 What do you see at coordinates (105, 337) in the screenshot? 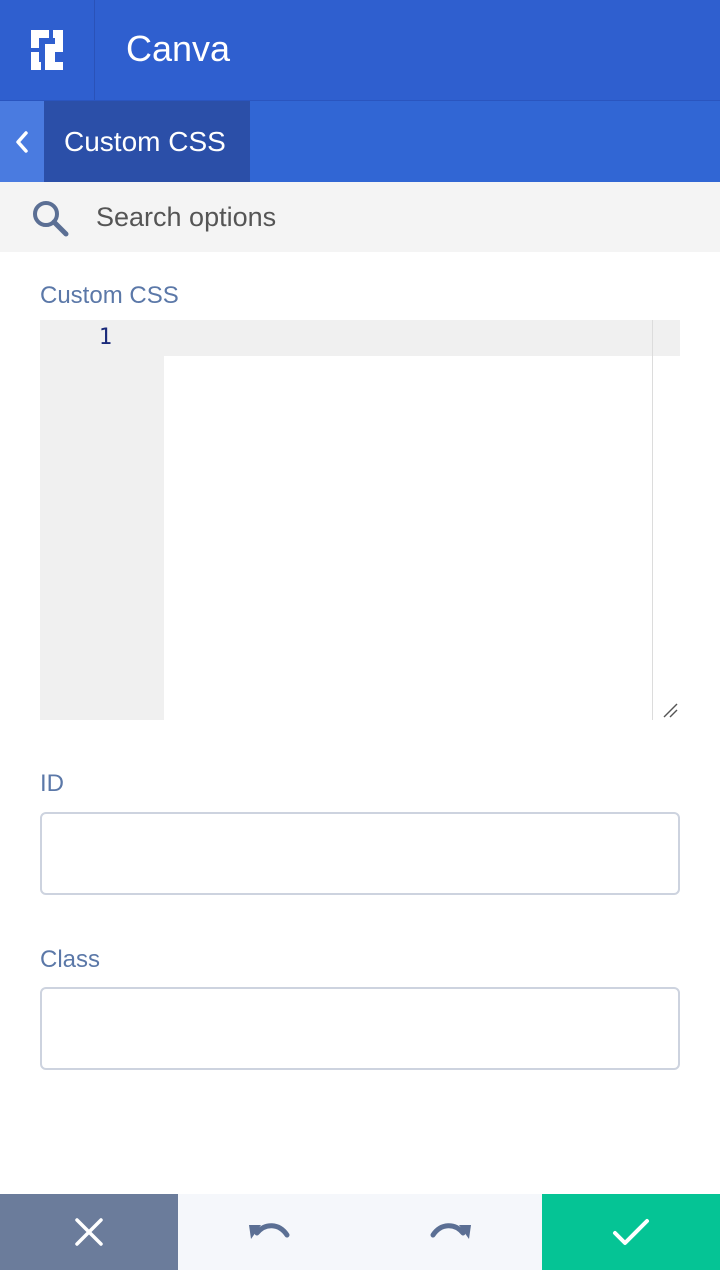
I see `line-number: 1` at bounding box center [105, 337].